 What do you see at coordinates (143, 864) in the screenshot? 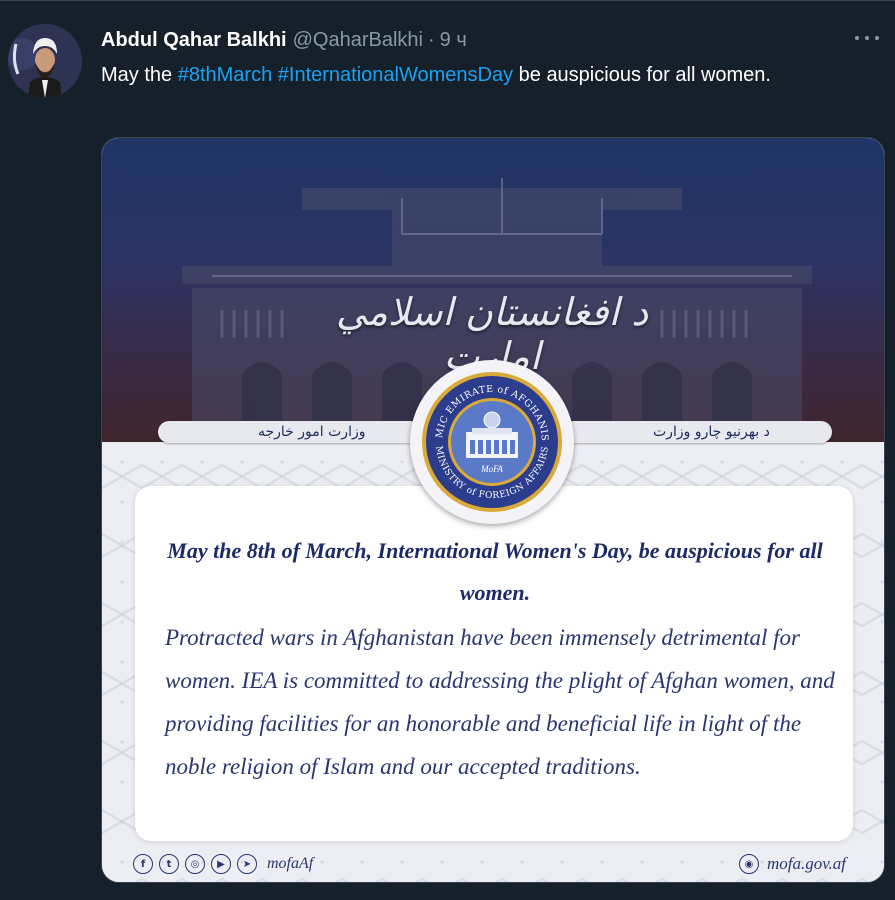
I see `facebook-icon: f` at bounding box center [143, 864].